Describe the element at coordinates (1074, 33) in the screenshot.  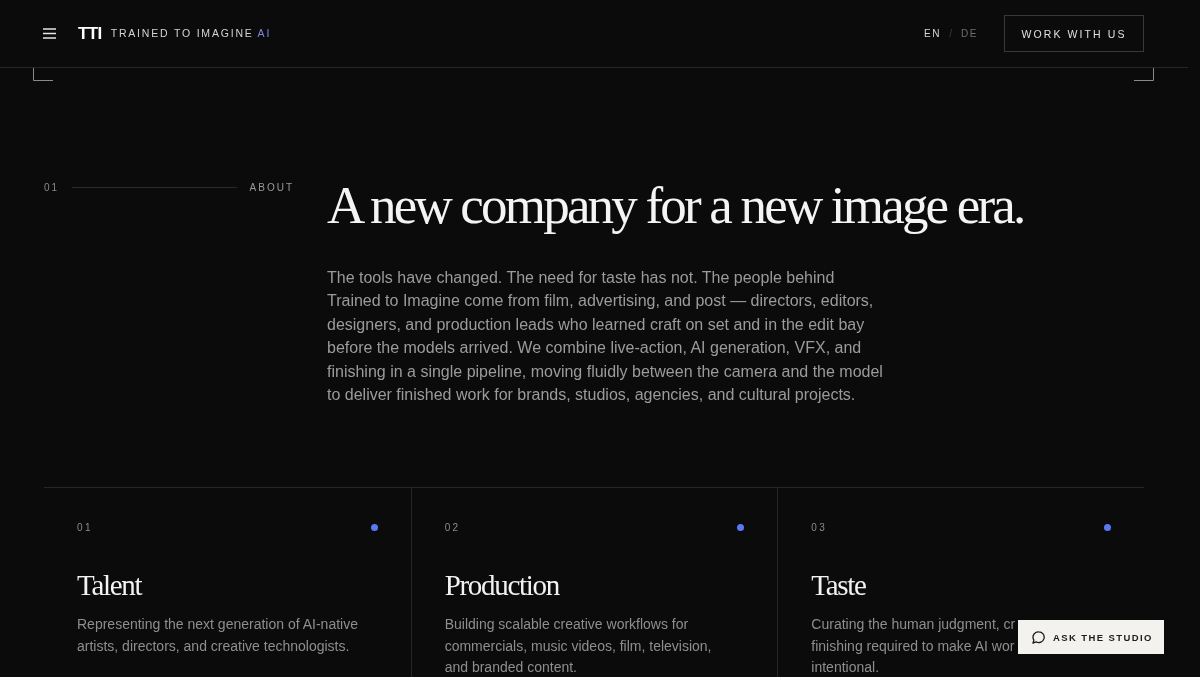
I see `work-with-us-button: WORK WITH US` at that location.